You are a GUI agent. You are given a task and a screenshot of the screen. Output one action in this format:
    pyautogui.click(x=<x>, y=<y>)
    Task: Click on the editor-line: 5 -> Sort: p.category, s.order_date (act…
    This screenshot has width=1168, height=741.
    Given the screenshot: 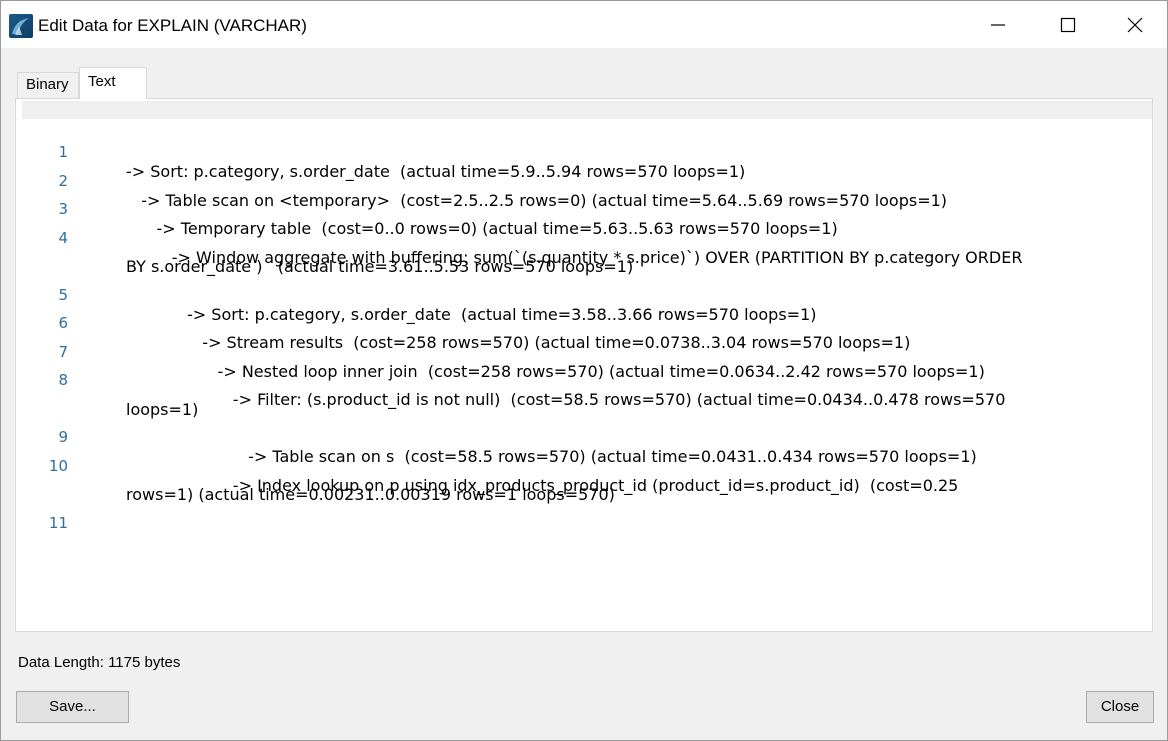 What is the action you would take?
    pyautogui.click(x=581, y=295)
    